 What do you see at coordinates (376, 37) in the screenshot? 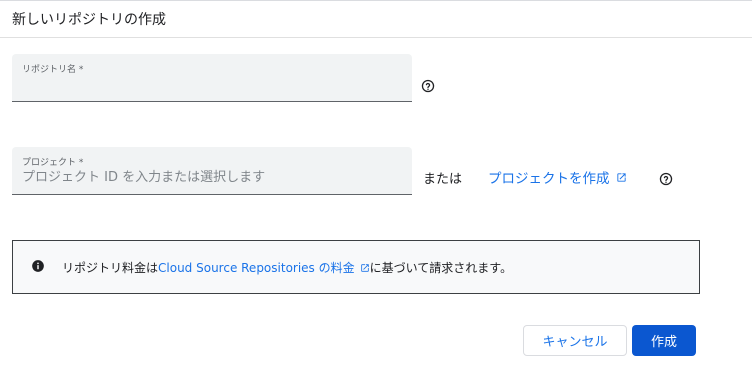
I see `title-divider` at bounding box center [376, 37].